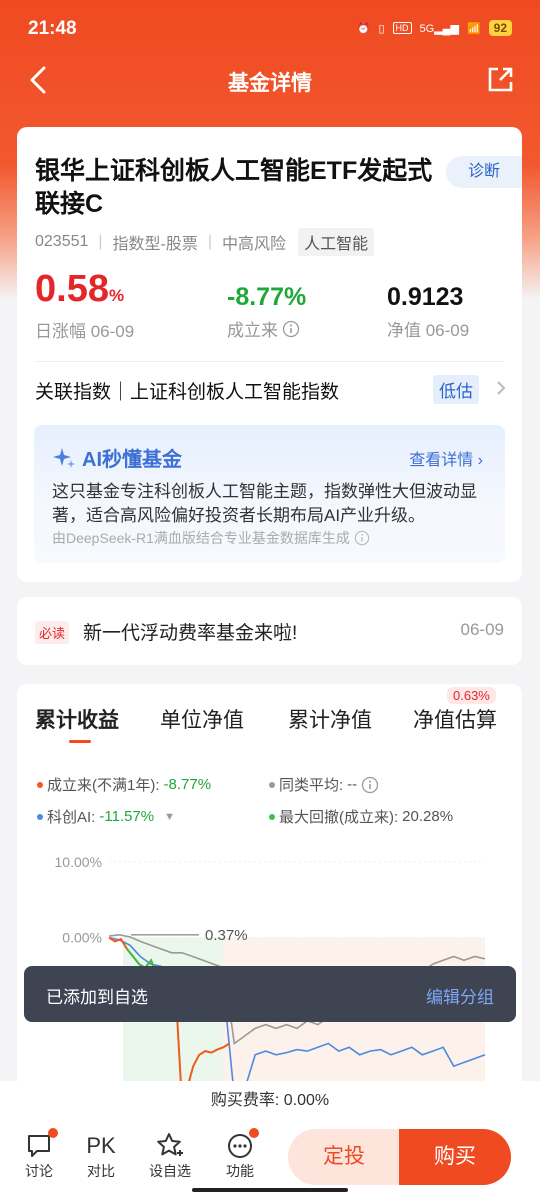  Describe the element at coordinates (428, 330) in the screenshot. I see `nav-label: 净值 06-09` at that location.